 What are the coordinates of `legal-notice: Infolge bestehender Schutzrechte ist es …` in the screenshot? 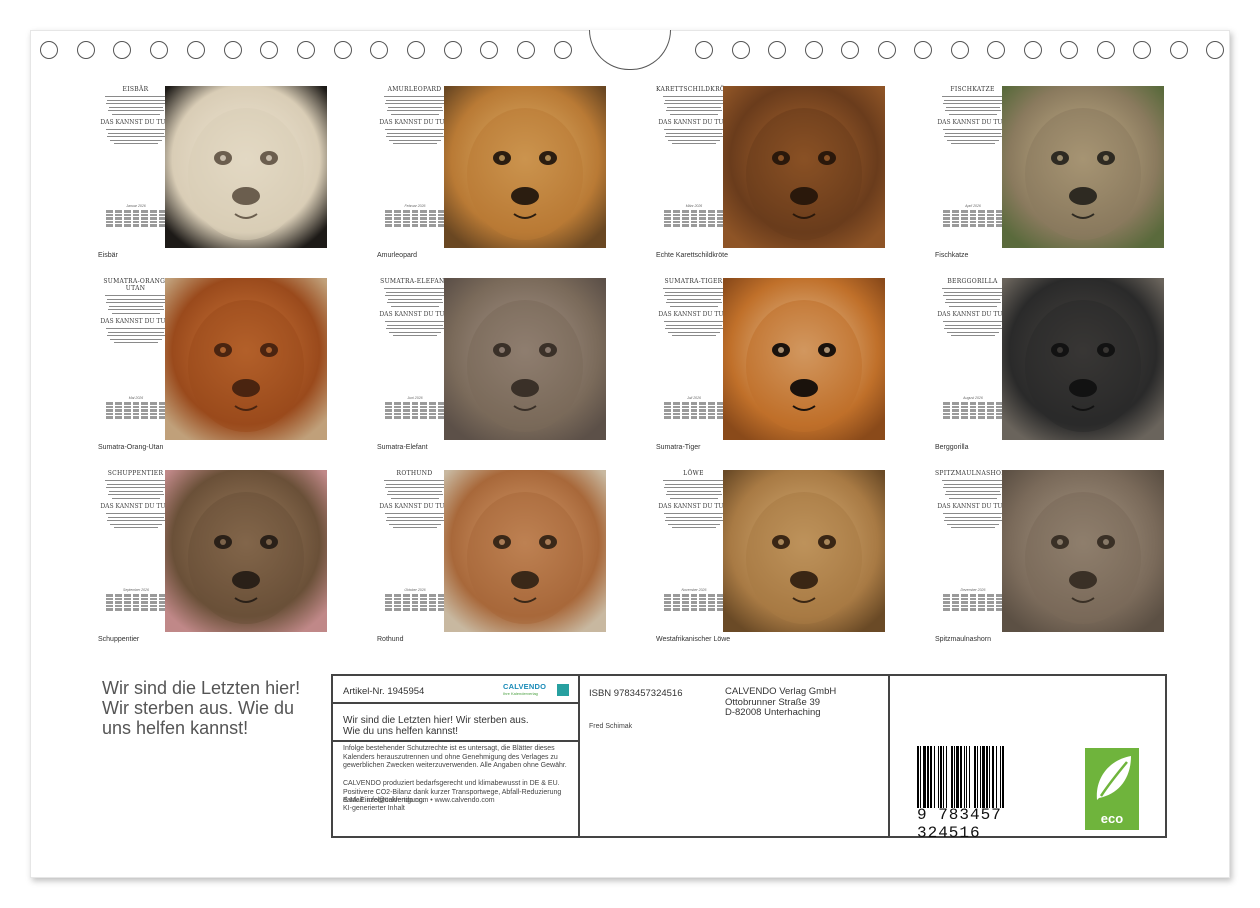 It's located at (455, 757).